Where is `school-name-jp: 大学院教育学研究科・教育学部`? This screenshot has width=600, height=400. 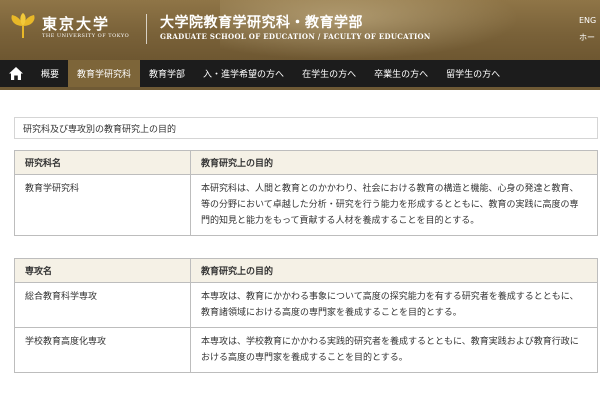 school-name-jp: 大学院教育学研究科・教育学部 is located at coordinates (261, 22).